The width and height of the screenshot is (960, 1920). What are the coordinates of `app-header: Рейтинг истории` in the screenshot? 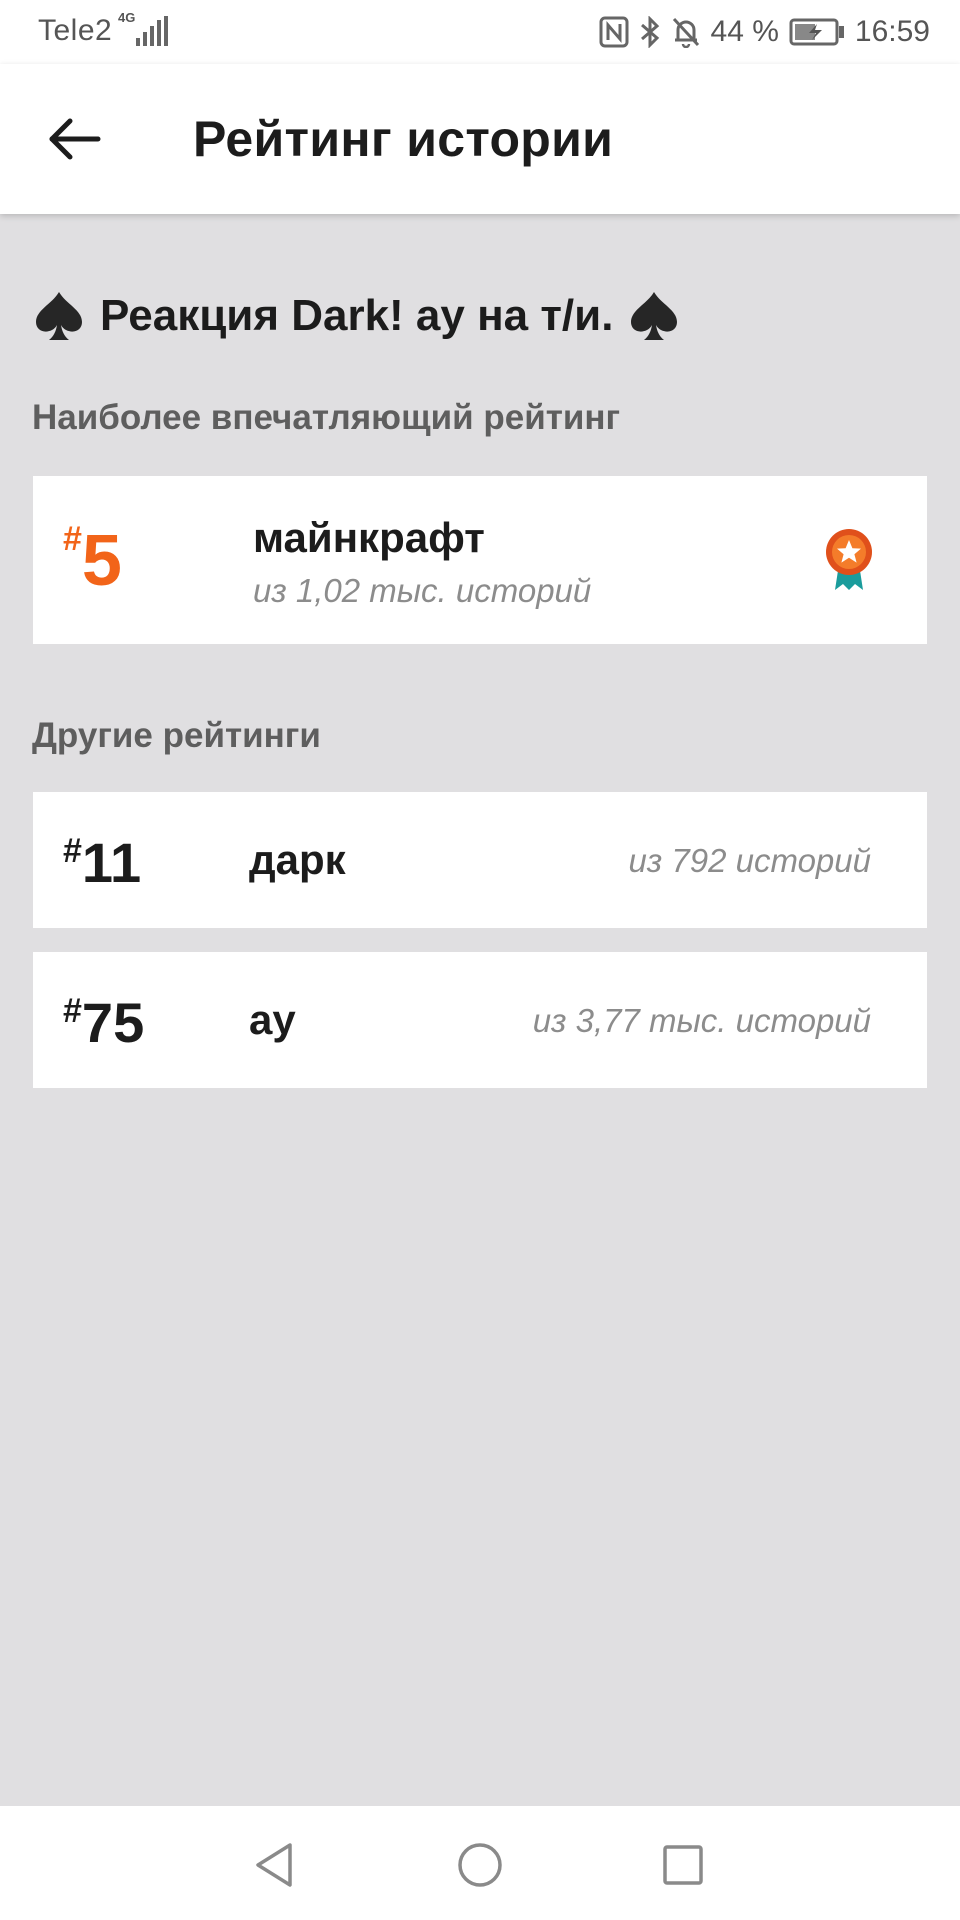 It's located at (480, 139).